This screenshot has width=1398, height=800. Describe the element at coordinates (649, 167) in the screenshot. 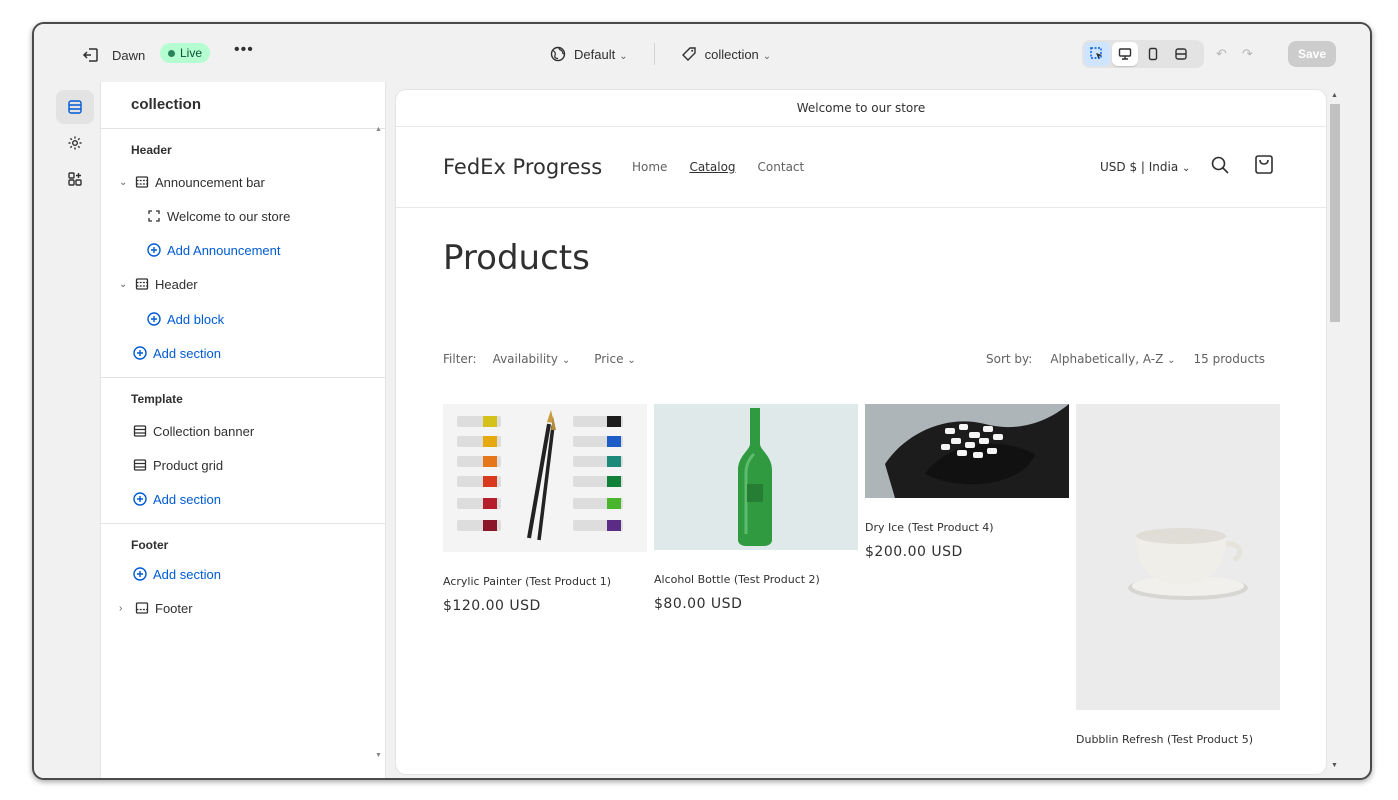

I see `nav-home: Home` at that location.